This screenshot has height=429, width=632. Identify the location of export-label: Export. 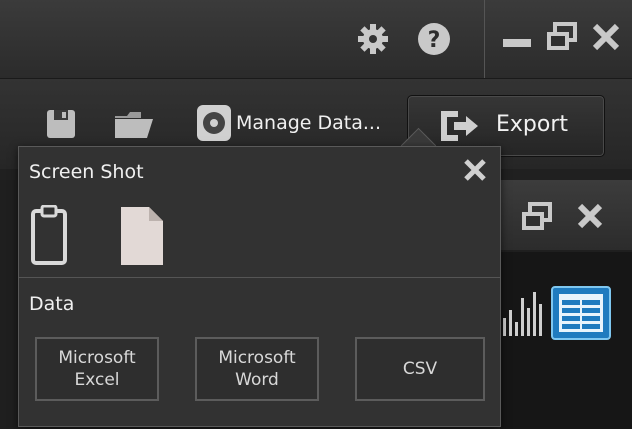
(532, 124).